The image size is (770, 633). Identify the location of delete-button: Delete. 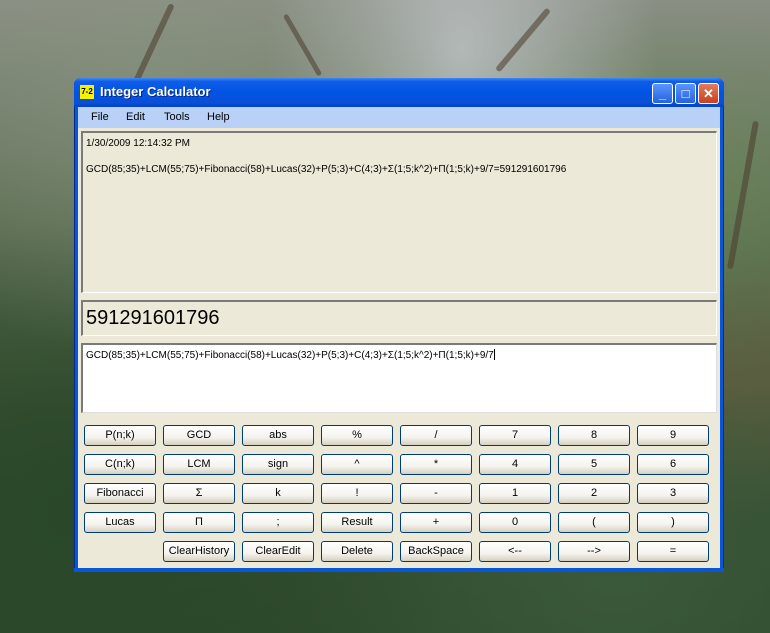
(357, 551).